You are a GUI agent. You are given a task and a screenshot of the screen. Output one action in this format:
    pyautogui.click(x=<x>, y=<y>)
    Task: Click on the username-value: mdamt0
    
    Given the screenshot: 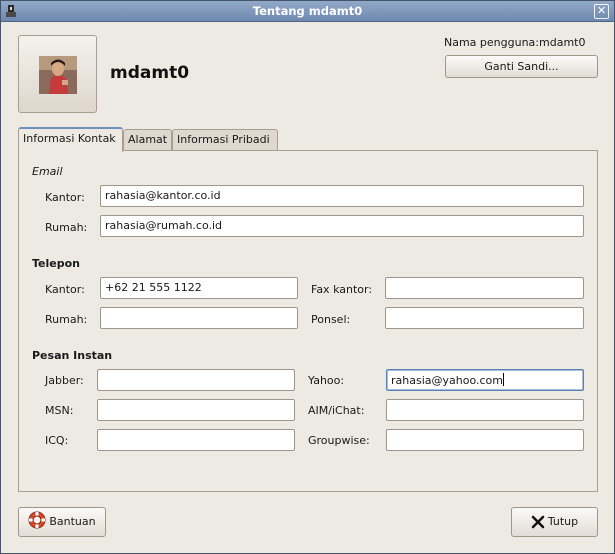 What is the action you would take?
    pyautogui.click(x=562, y=42)
    